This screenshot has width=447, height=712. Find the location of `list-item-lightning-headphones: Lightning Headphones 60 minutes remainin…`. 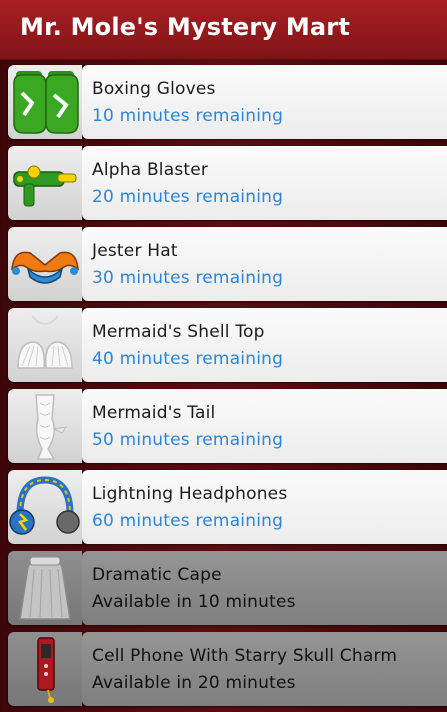

list-item-lightning-headphones: Lightning Headphones 60 minutes remainin… is located at coordinates (227, 507).